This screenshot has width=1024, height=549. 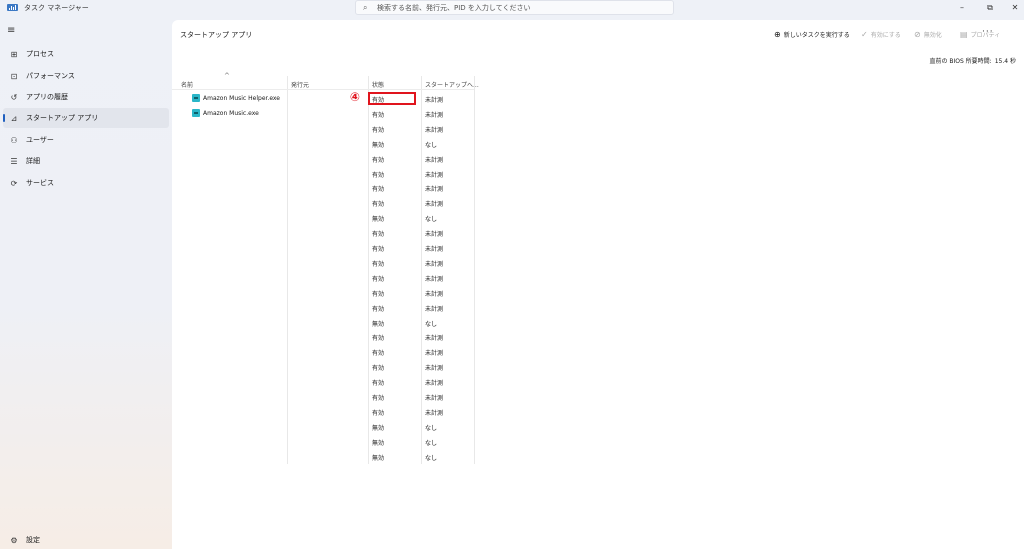 I want to click on sidebar-item-services: ⟳ サービス, so click(x=86, y=183).